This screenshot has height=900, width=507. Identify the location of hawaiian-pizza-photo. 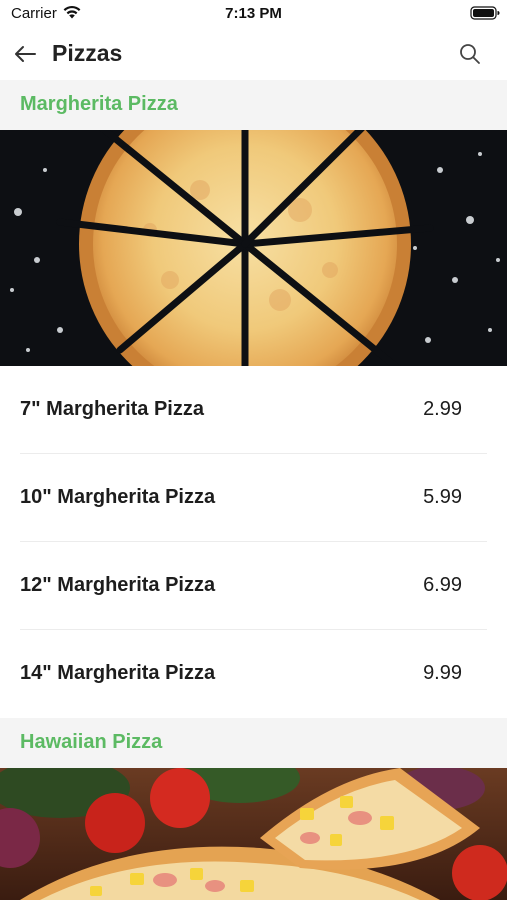
(253, 834).